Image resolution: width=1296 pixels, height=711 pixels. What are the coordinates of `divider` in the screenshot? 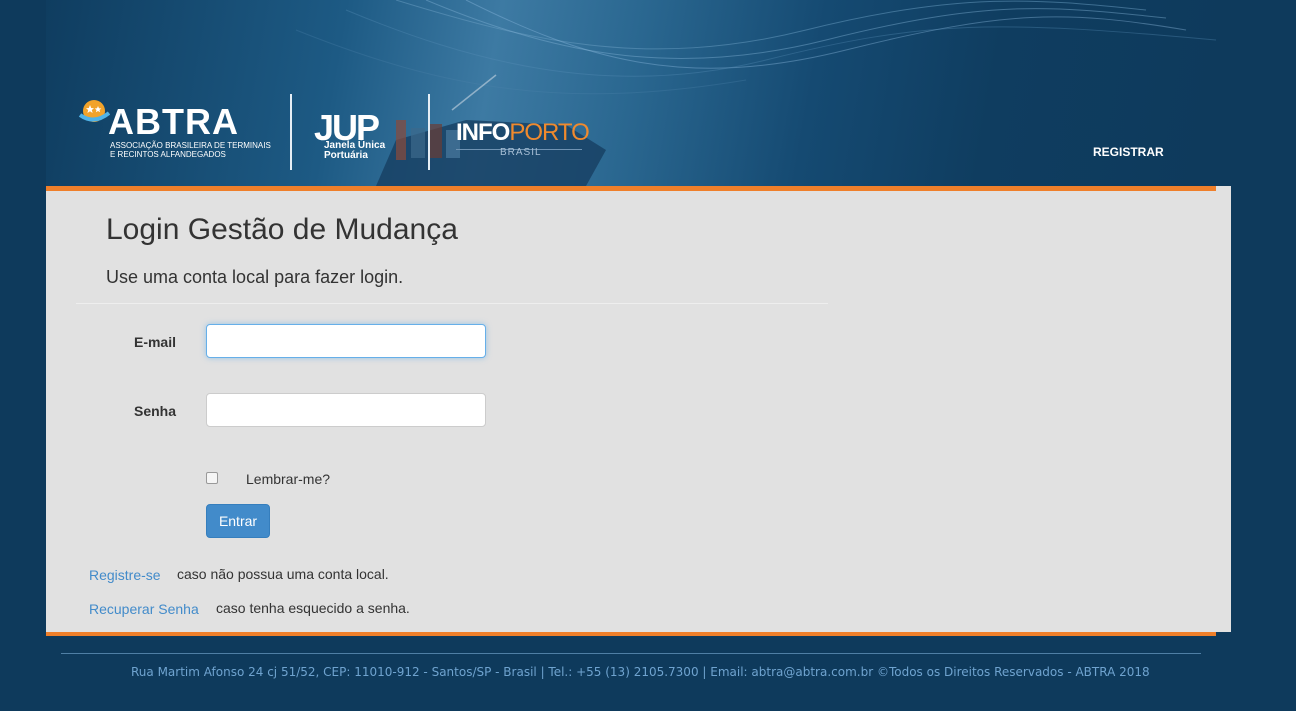 It's located at (452, 303).